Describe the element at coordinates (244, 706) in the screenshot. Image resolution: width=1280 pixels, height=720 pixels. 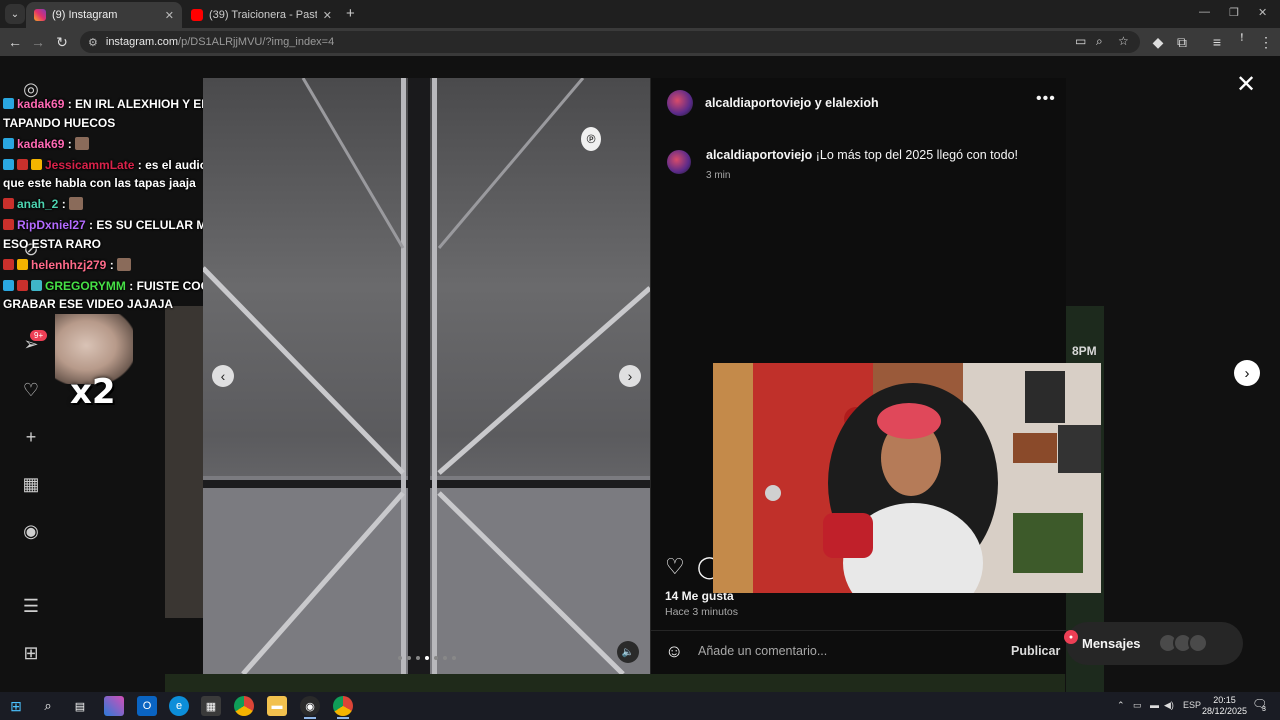
I see `chrome-icon` at that location.